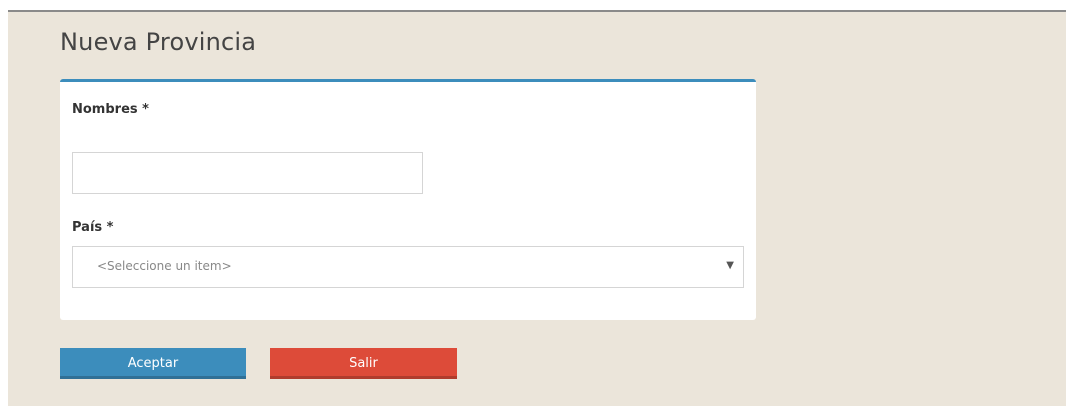 The image size is (1066, 406). Describe the element at coordinates (408, 267) in the screenshot. I see `pais-select: <Seleccione un item> ▼` at that location.